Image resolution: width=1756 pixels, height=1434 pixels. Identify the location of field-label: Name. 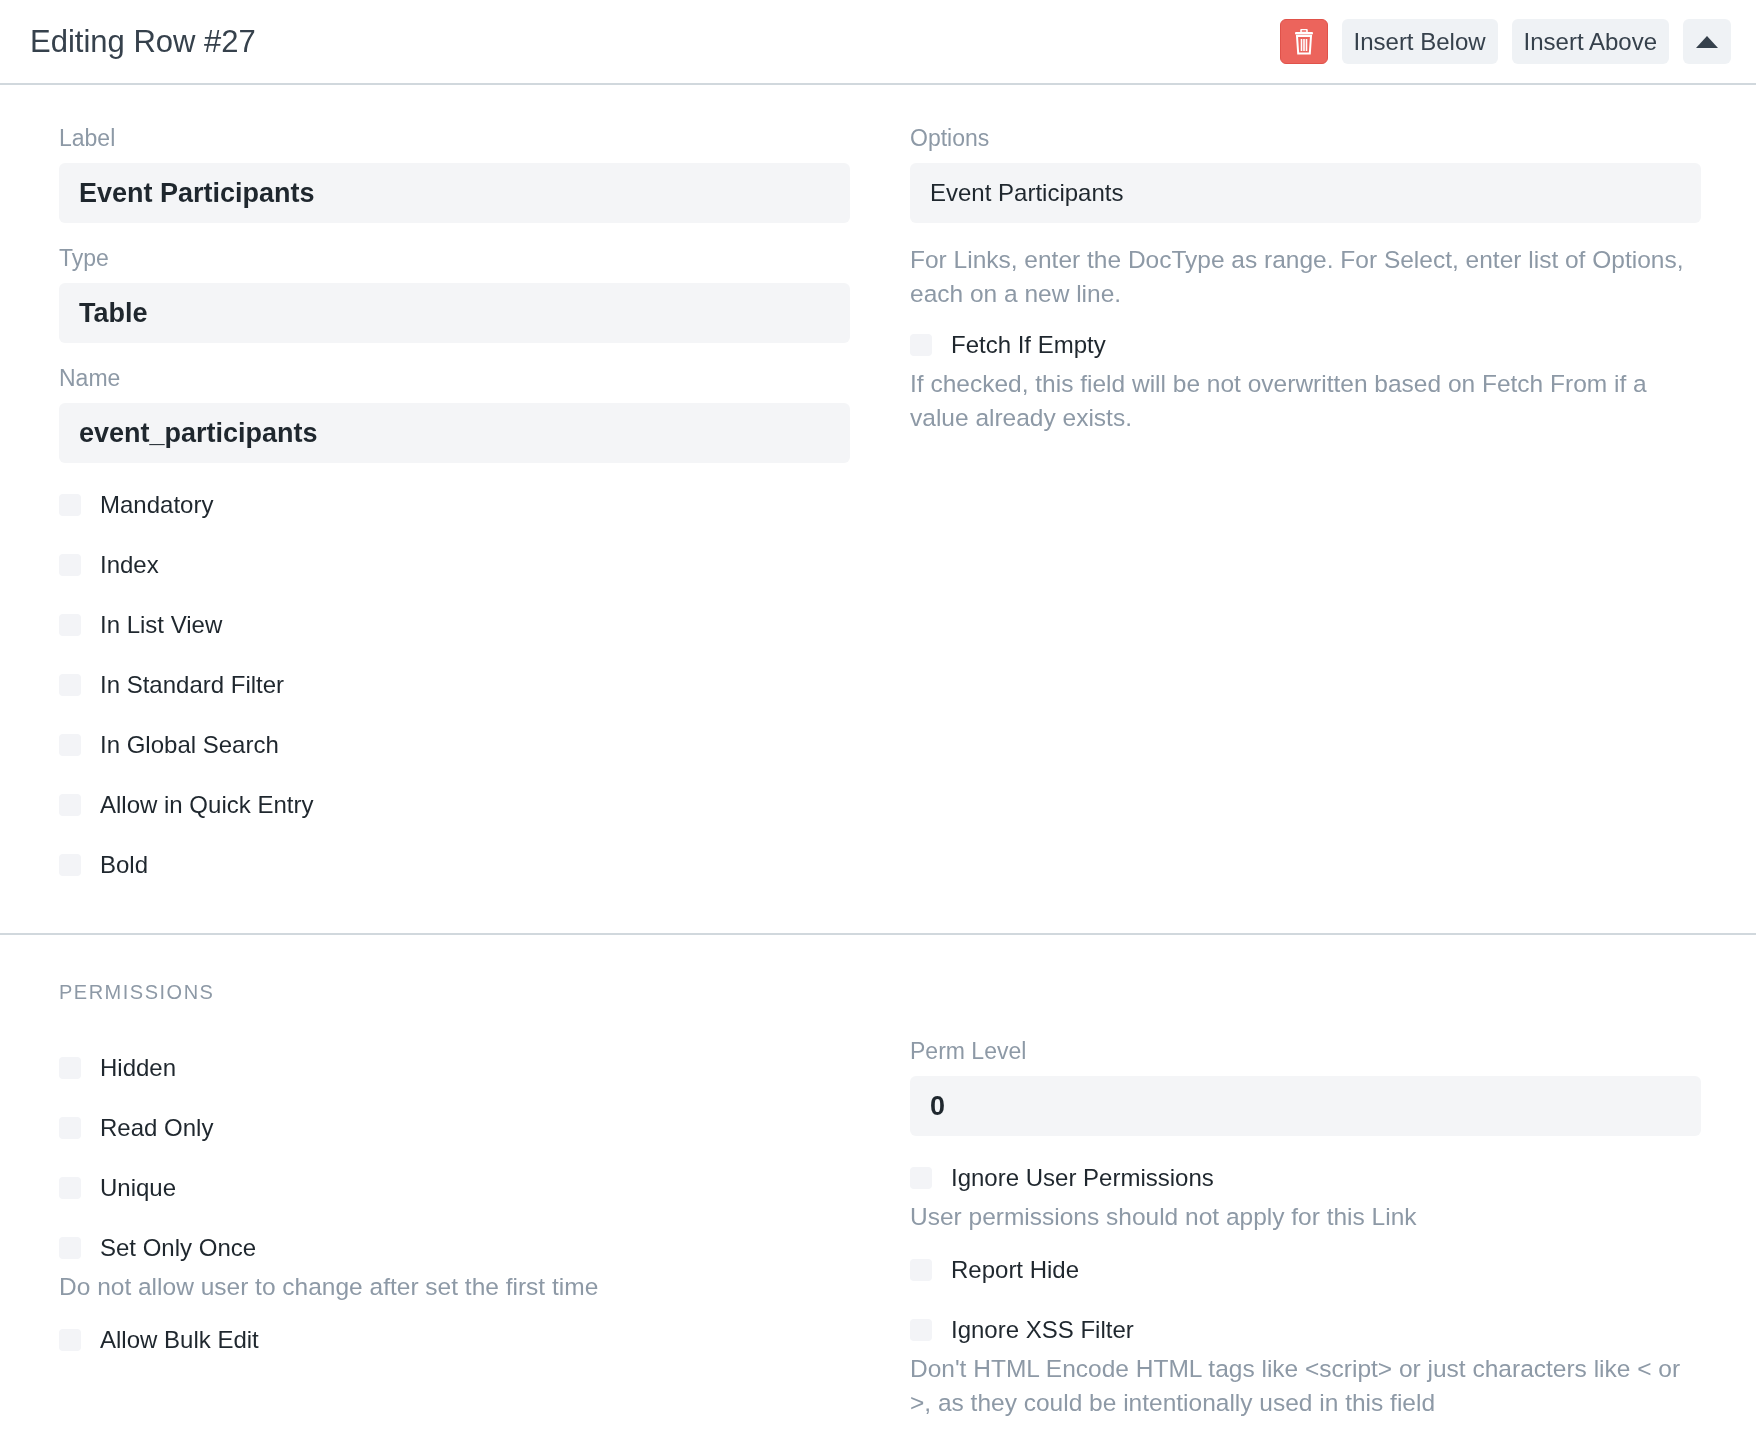
(90, 378).